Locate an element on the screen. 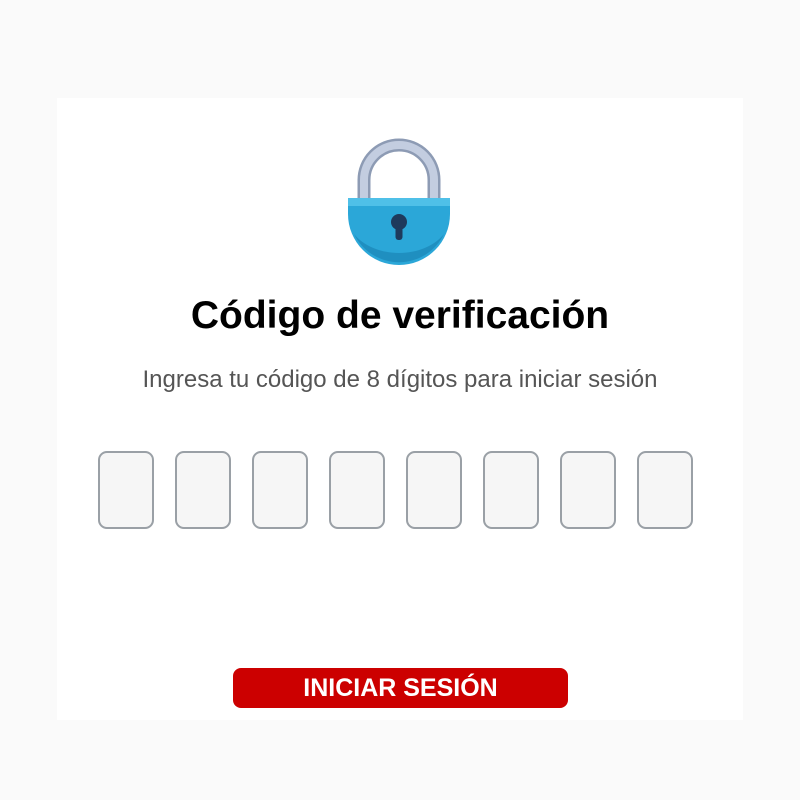 This screenshot has height=800, width=800. page-title: Código de verificación is located at coordinates (400, 315).